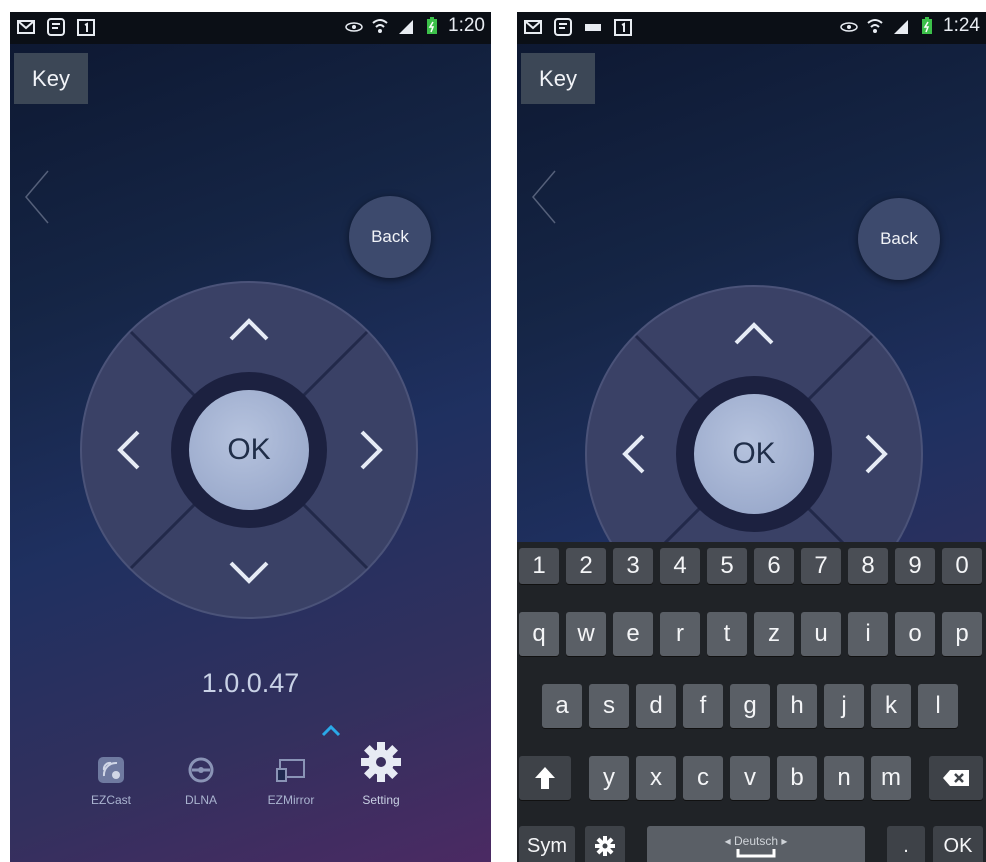  I want to click on keyboard-settings-key, so click(605, 844).